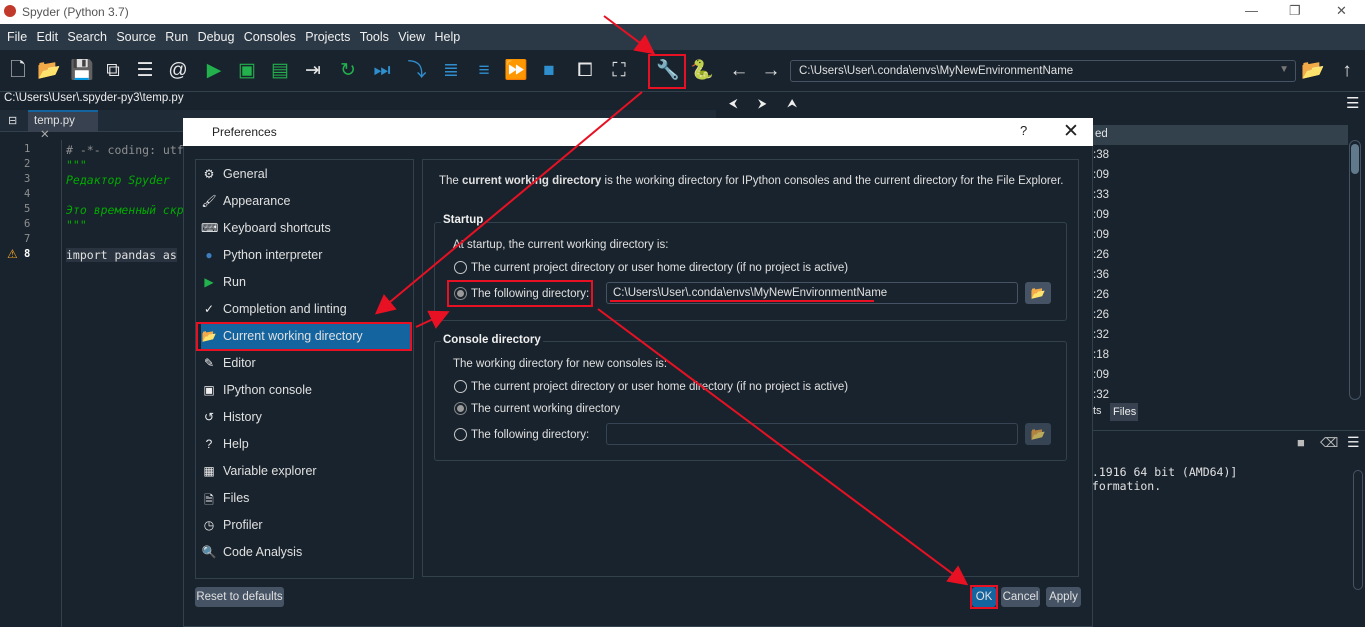  What do you see at coordinates (508, 203) in the screenshot?
I see `arrow-to-category` at bounding box center [508, 203].